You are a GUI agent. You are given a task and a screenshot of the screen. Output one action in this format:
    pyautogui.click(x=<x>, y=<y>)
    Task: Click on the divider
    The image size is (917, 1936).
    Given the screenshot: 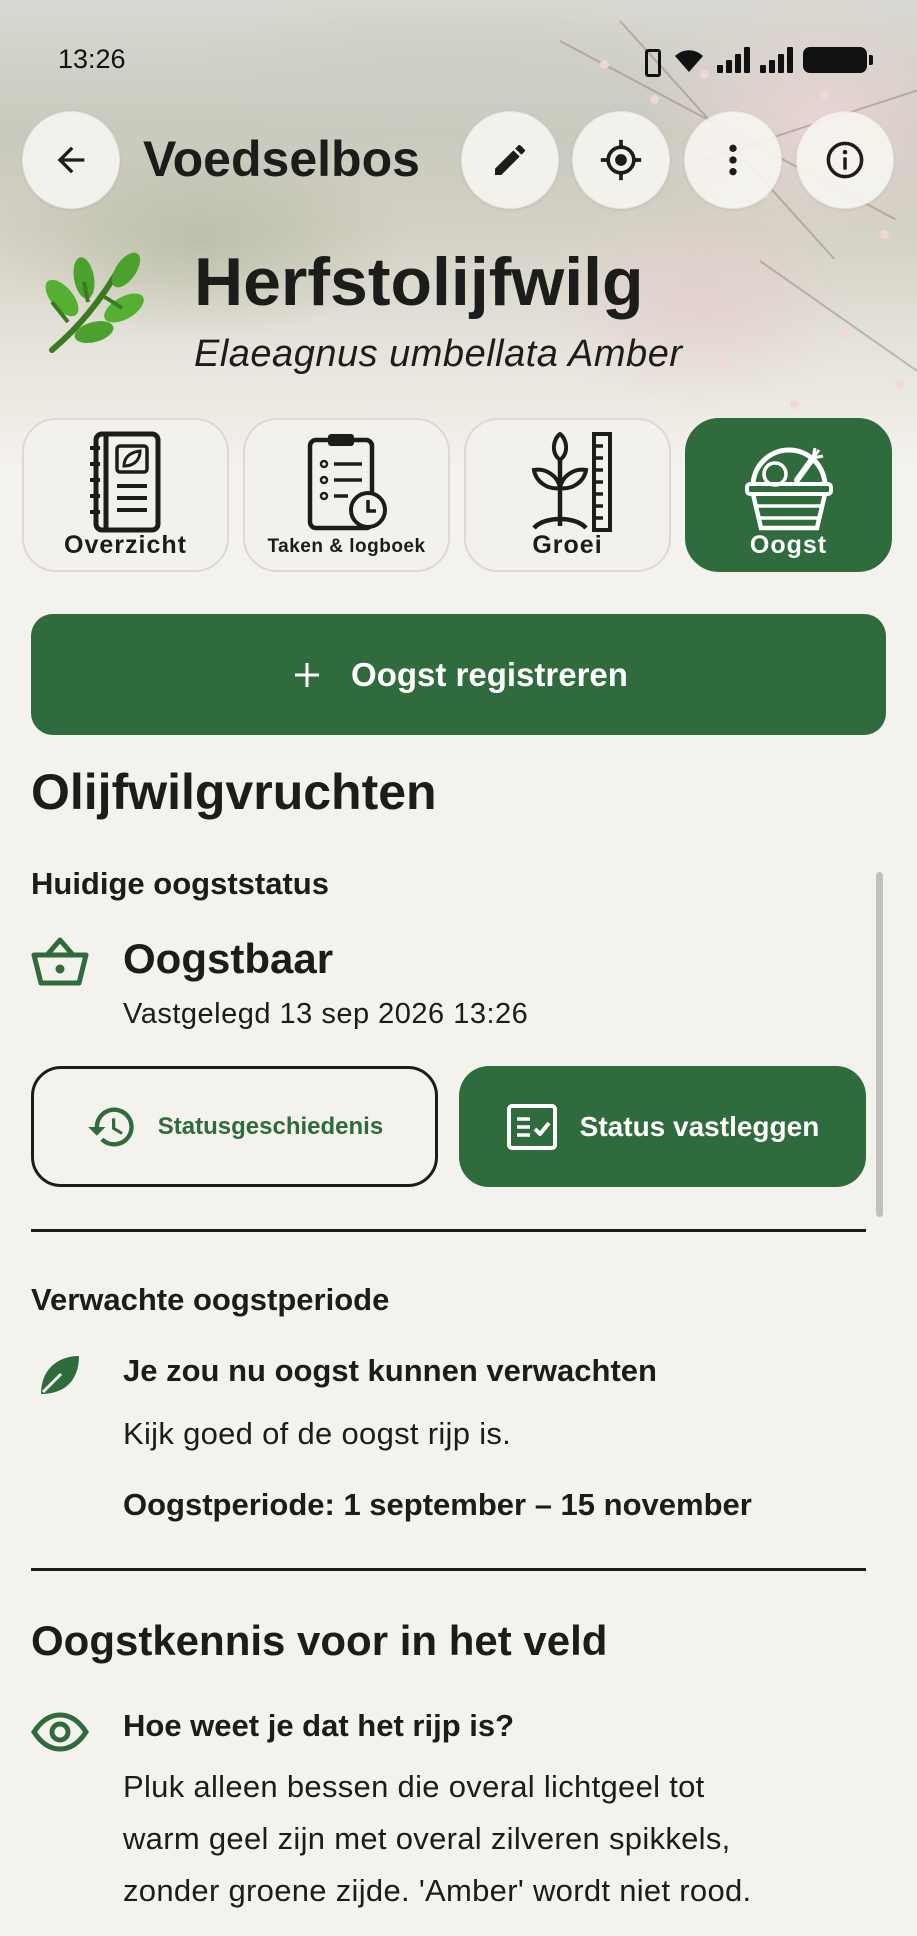 What is the action you would take?
    pyautogui.click(x=448, y=1230)
    